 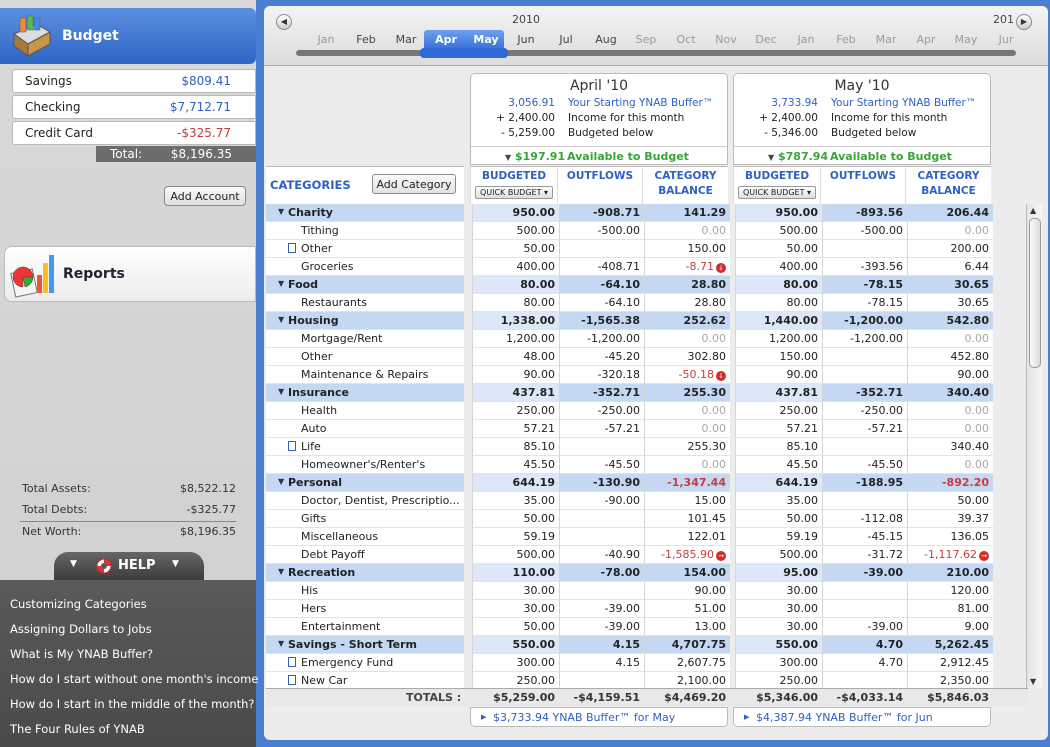 What do you see at coordinates (515, 645) in the screenshot?
I see `budgeted-cell: 550.00` at bounding box center [515, 645].